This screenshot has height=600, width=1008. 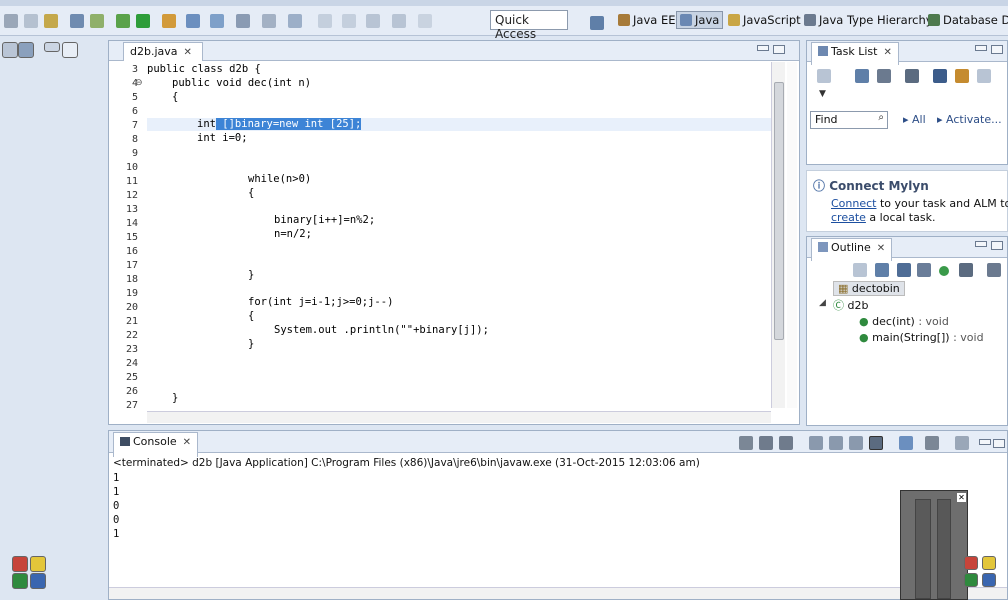 What do you see at coordinates (373, 21) in the screenshot?
I see `back-icon` at bounding box center [373, 21].